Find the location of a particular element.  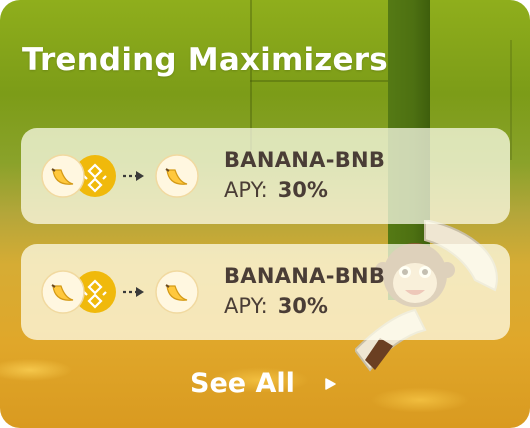

page-title: Trending Maximizers is located at coordinates (205, 60).